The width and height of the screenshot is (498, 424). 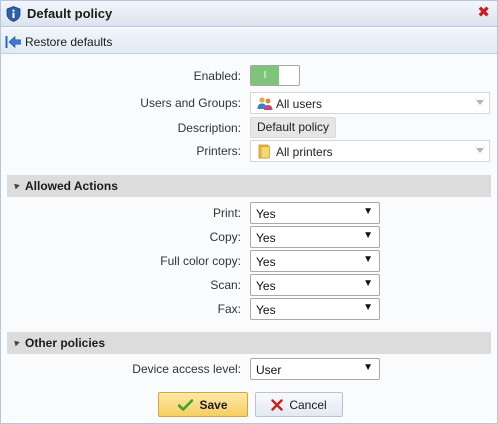 What do you see at coordinates (65, 343) in the screenshot?
I see `other-policies-title: Other policies` at bounding box center [65, 343].